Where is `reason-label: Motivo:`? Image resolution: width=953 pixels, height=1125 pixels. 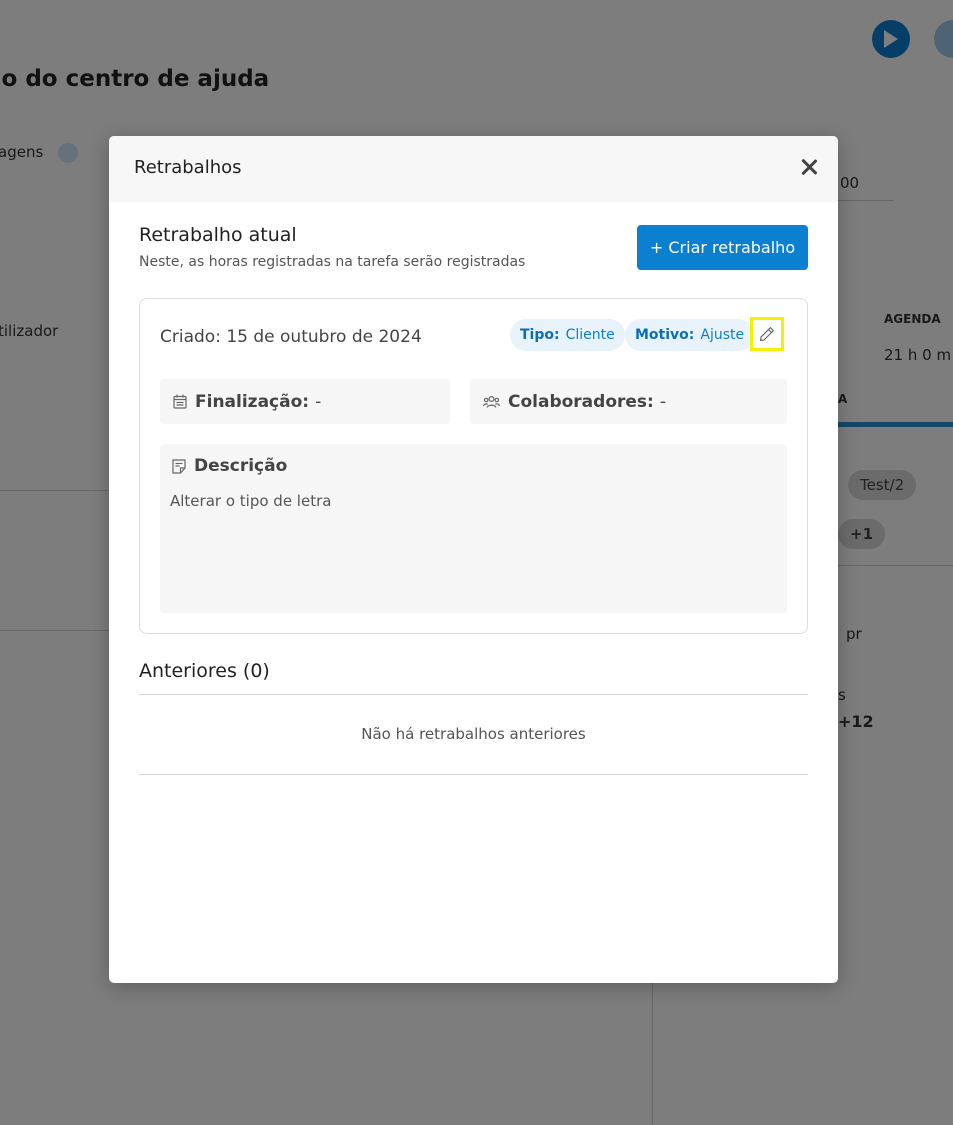 reason-label: Motivo: is located at coordinates (665, 335).